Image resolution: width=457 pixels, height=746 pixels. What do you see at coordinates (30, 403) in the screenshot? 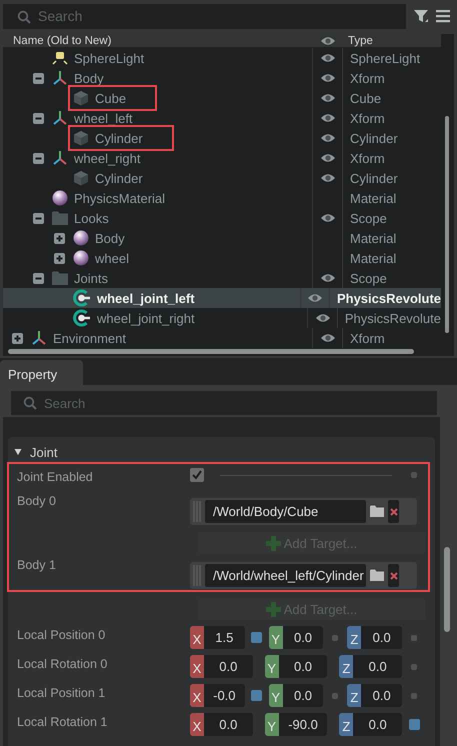
I see `search-icon` at bounding box center [30, 403].